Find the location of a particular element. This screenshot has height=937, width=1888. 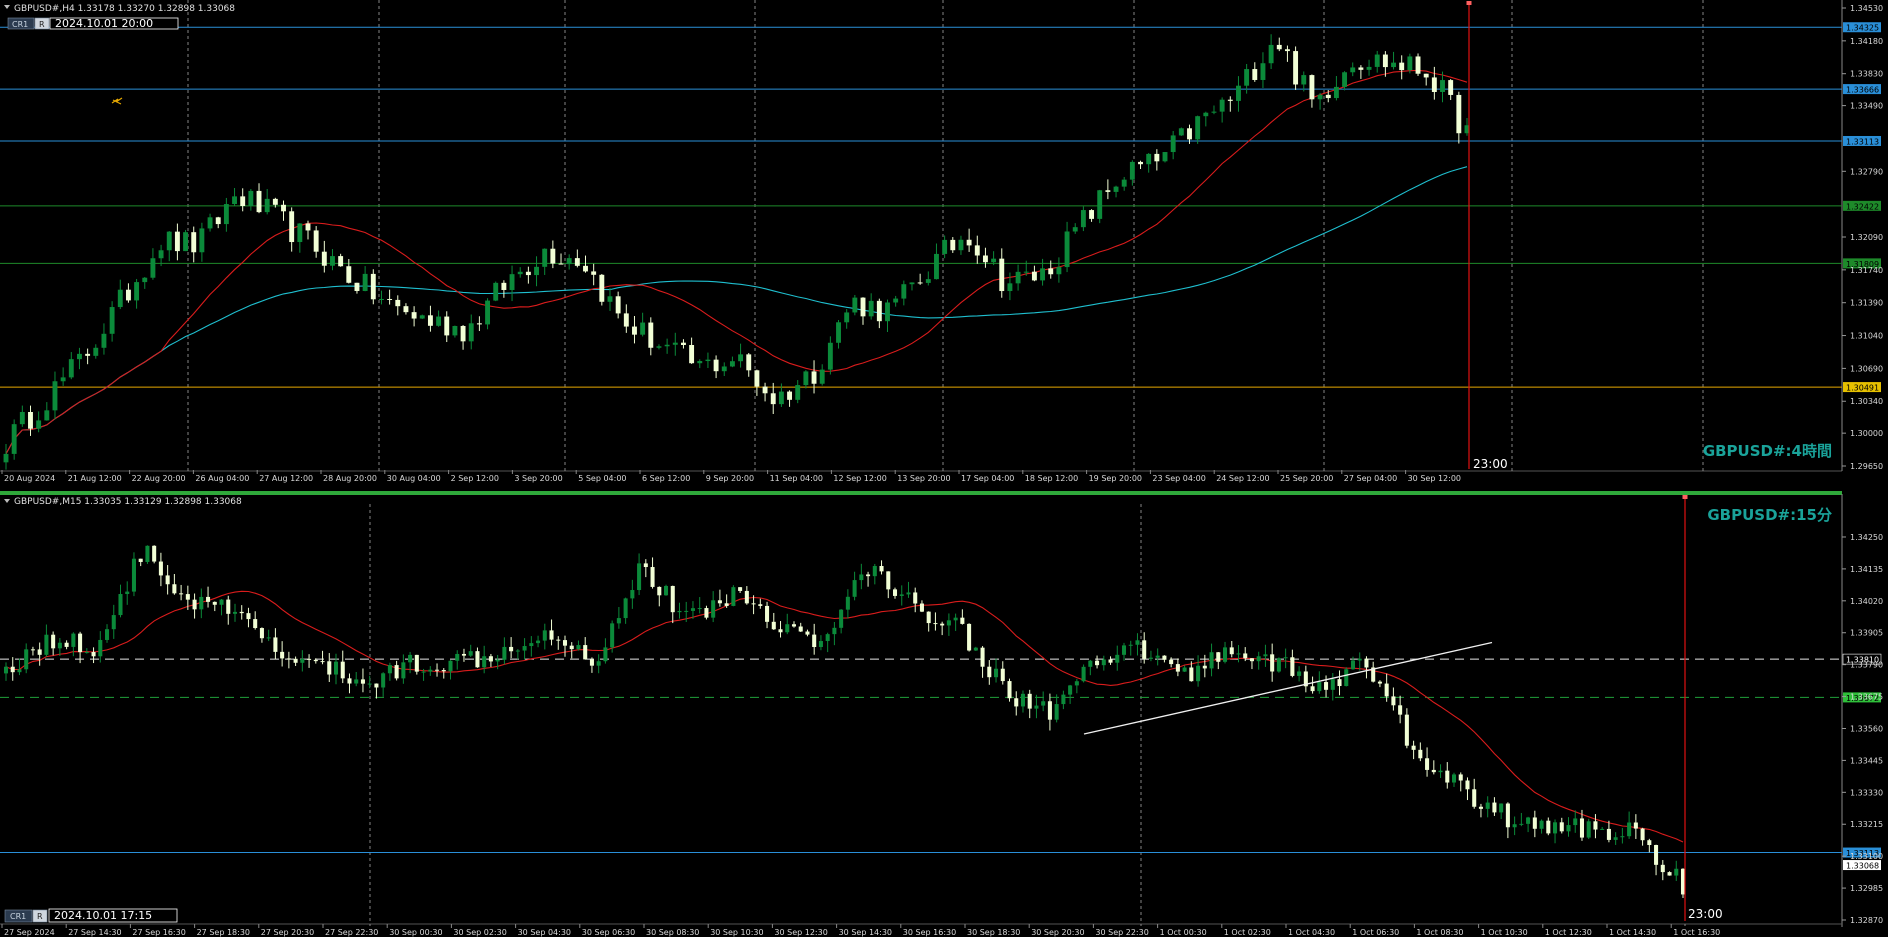

y-tick-label: 1.34135 is located at coordinates (1866, 569).